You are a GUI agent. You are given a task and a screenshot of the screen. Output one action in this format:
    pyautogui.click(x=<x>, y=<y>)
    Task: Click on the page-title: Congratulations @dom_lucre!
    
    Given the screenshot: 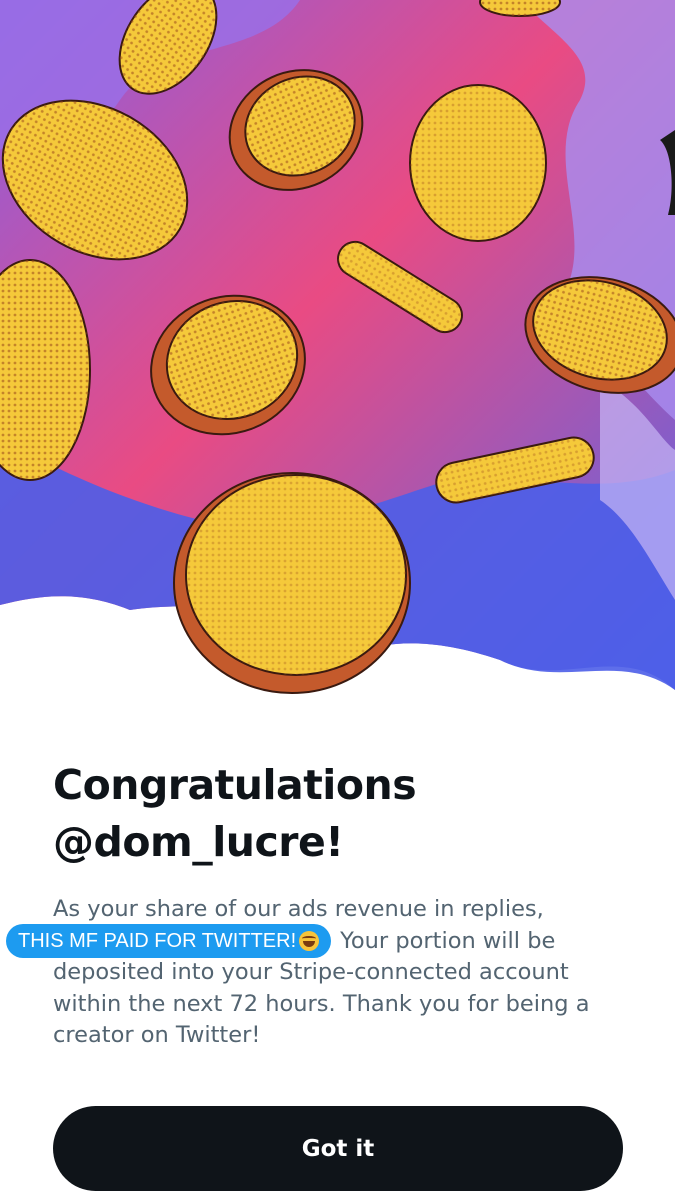 What is the action you would take?
    pyautogui.click(x=348, y=814)
    